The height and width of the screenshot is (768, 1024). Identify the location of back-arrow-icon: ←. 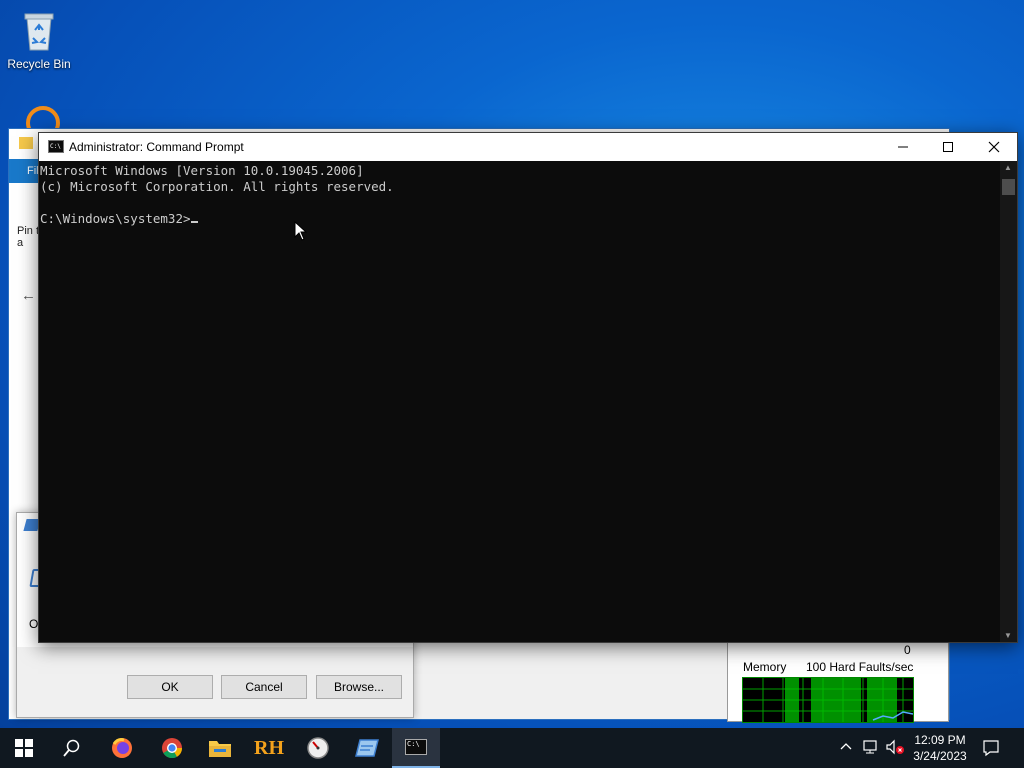
(28, 295).